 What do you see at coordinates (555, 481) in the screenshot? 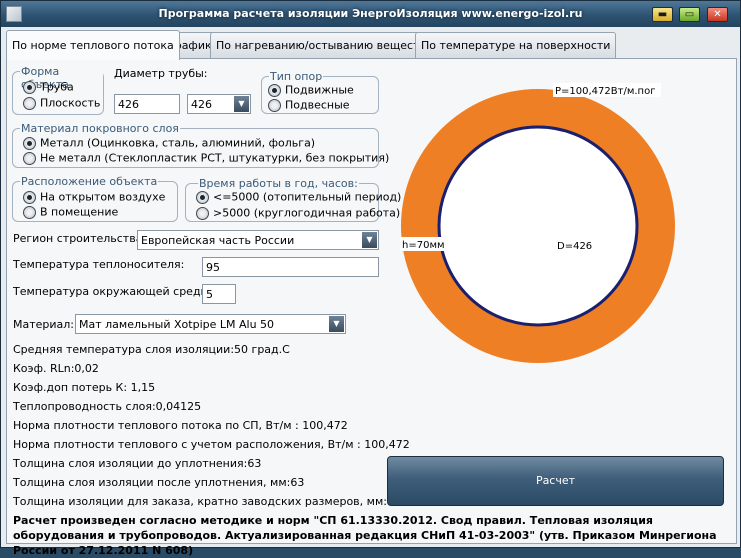
I see `calculate-button: Расчет` at bounding box center [555, 481].